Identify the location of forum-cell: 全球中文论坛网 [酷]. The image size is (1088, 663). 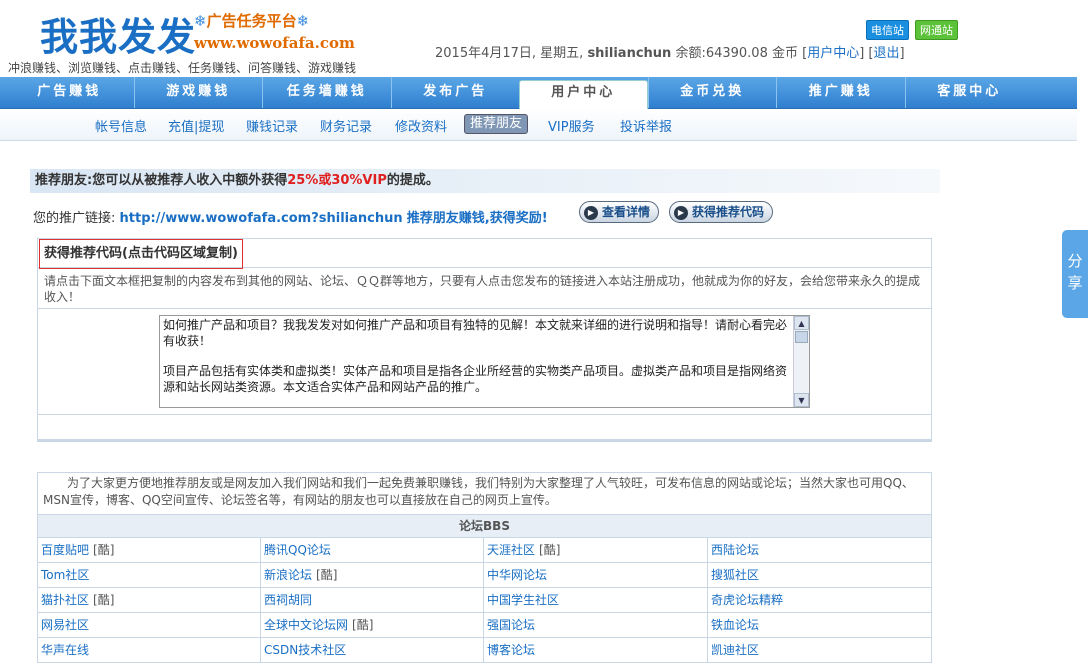
(372, 625).